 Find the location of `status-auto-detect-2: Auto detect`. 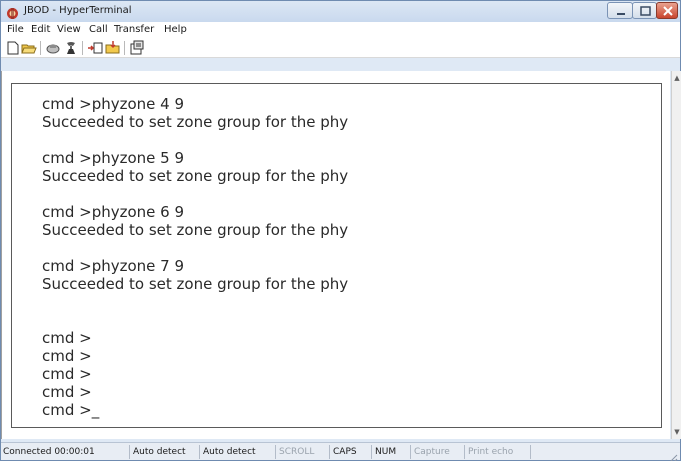

status-auto-detect-2: Auto detect is located at coordinates (238, 452).